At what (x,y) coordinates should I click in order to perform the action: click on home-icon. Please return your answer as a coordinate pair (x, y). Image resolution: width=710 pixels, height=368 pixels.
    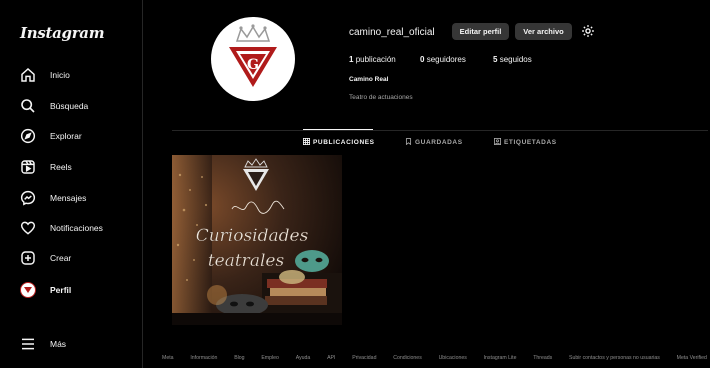
    Looking at the image, I should click on (28, 75).